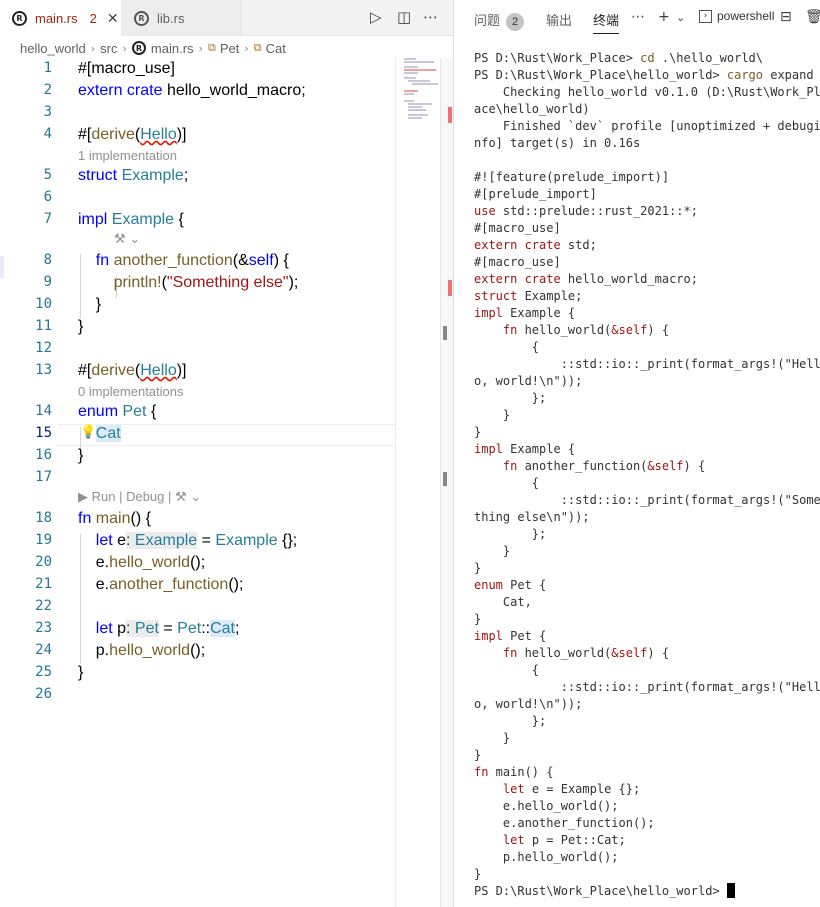 The image size is (820, 907). Describe the element at coordinates (167, 628) in the screenshot. I see `code-line: let p: Pet = Pet::Cat;` at that location.